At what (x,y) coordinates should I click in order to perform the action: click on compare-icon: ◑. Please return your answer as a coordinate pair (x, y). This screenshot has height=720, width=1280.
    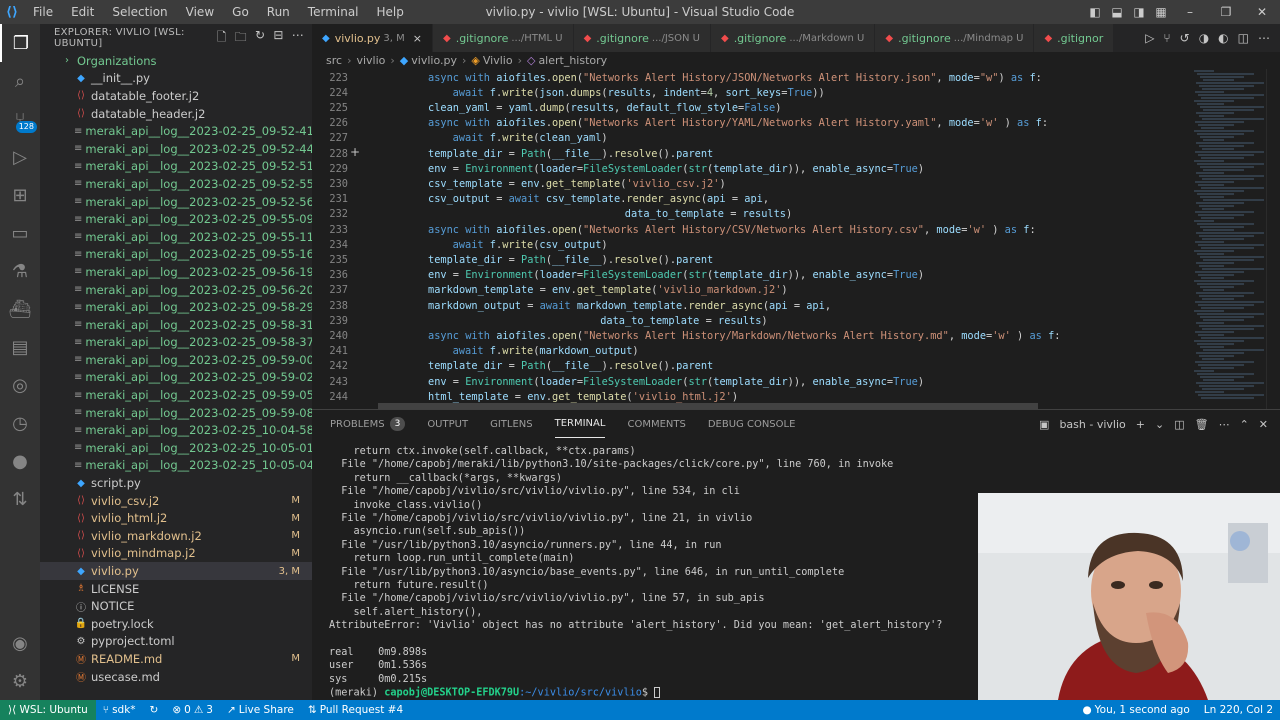
    Looking at the image, I should click on (1204, 38).